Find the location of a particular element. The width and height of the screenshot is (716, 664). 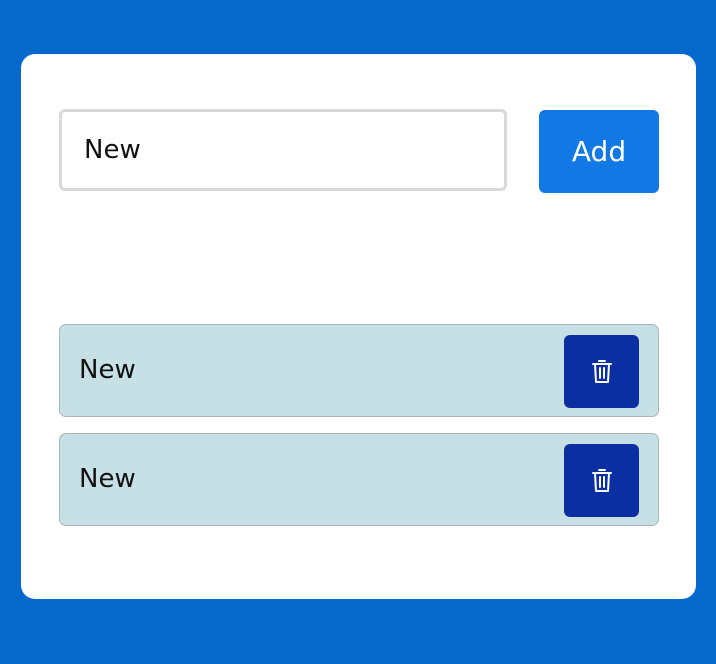

task-input is located at coordinates (283, 150).